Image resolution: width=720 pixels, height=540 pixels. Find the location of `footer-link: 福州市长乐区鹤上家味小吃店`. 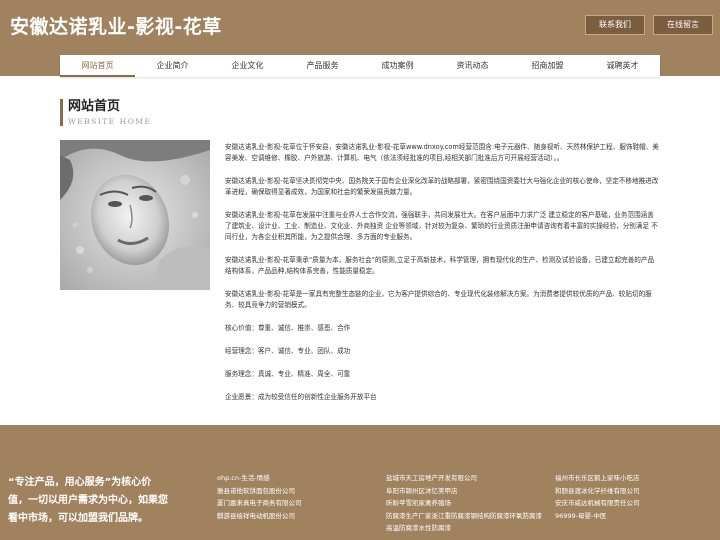

footer-link: 福州市长乐区鹤上家味小吃店 is located at coordinates (597, 478).